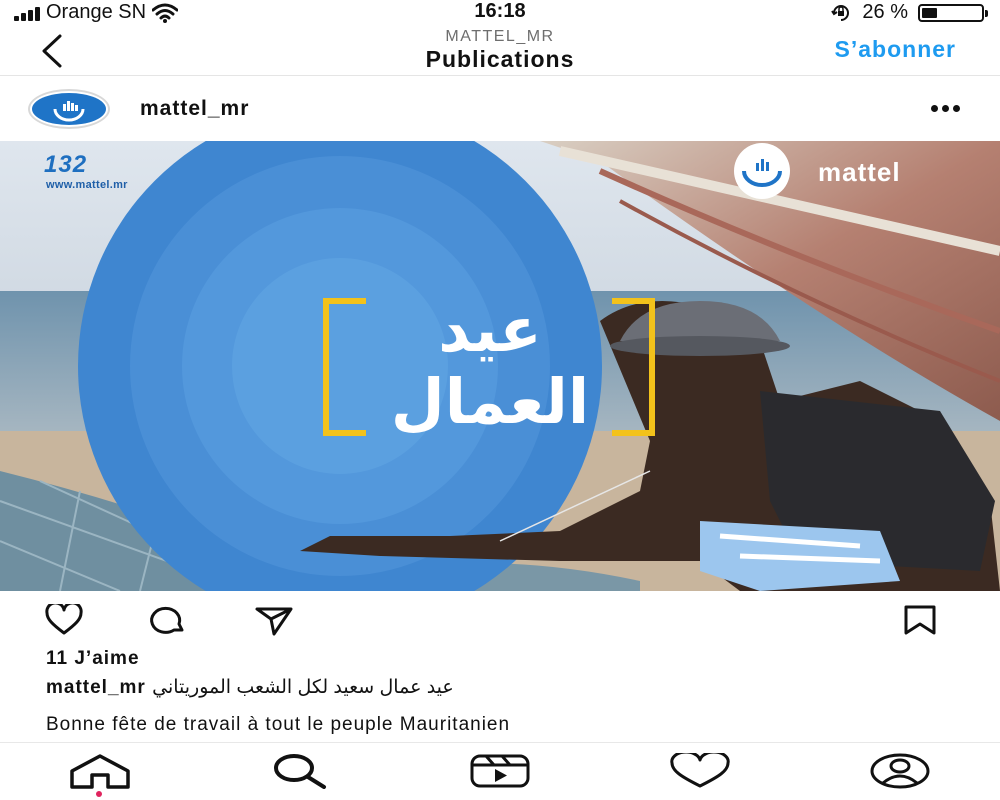 The image size is (1000, 800). Describe the element at coordinates (909, 12) in the screenshot. I see `status-right: 26 %` at that location.